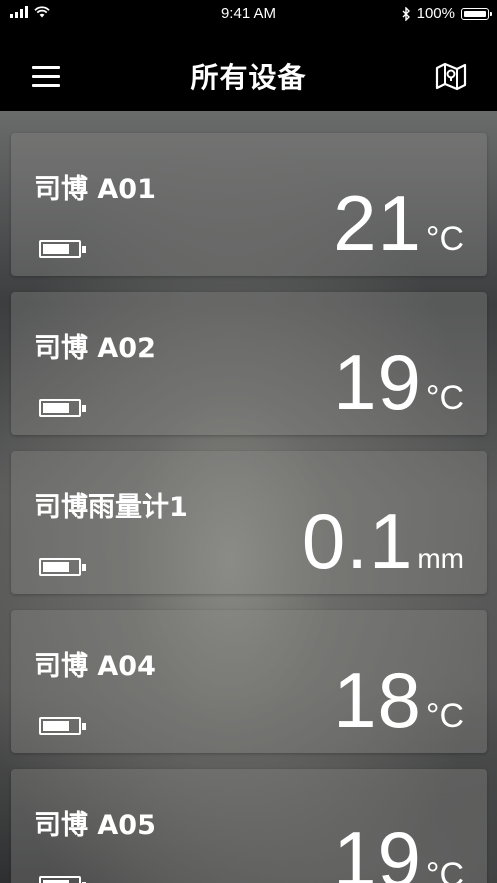 The image size is (497, 883). What do you see at coordinates (357, 541) in the screenshot?
I see `reading-value: 0.1` at bounding box center [357, 541].